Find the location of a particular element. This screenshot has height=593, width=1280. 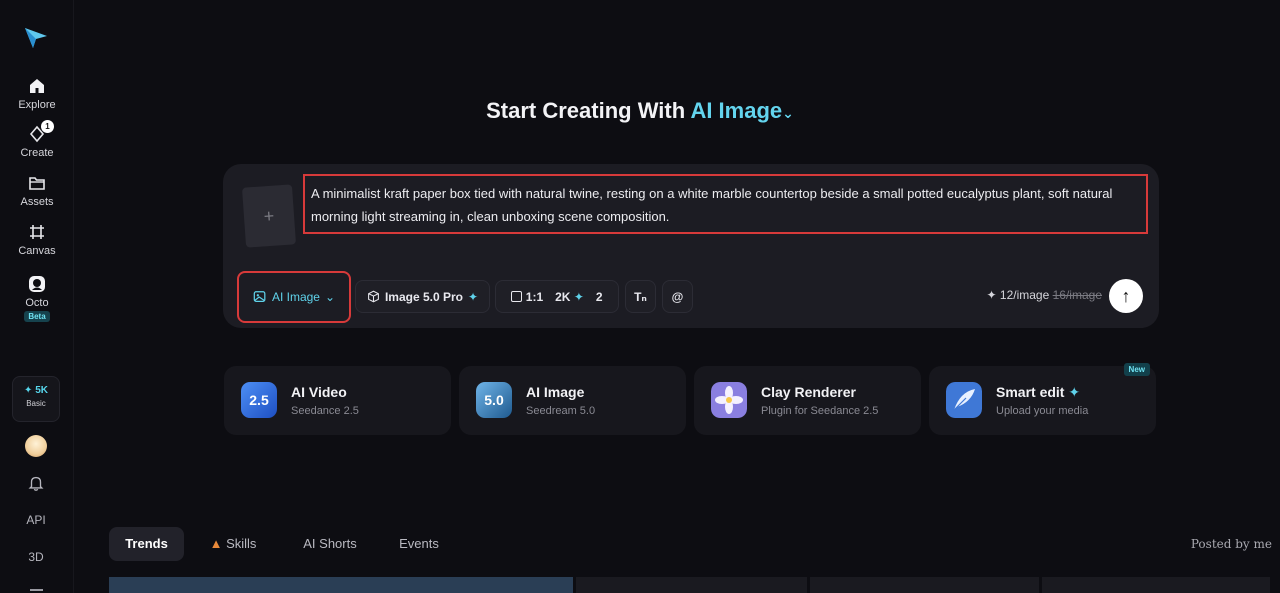

sidebar-item-label: Assets is located at coordinates (37, 202).